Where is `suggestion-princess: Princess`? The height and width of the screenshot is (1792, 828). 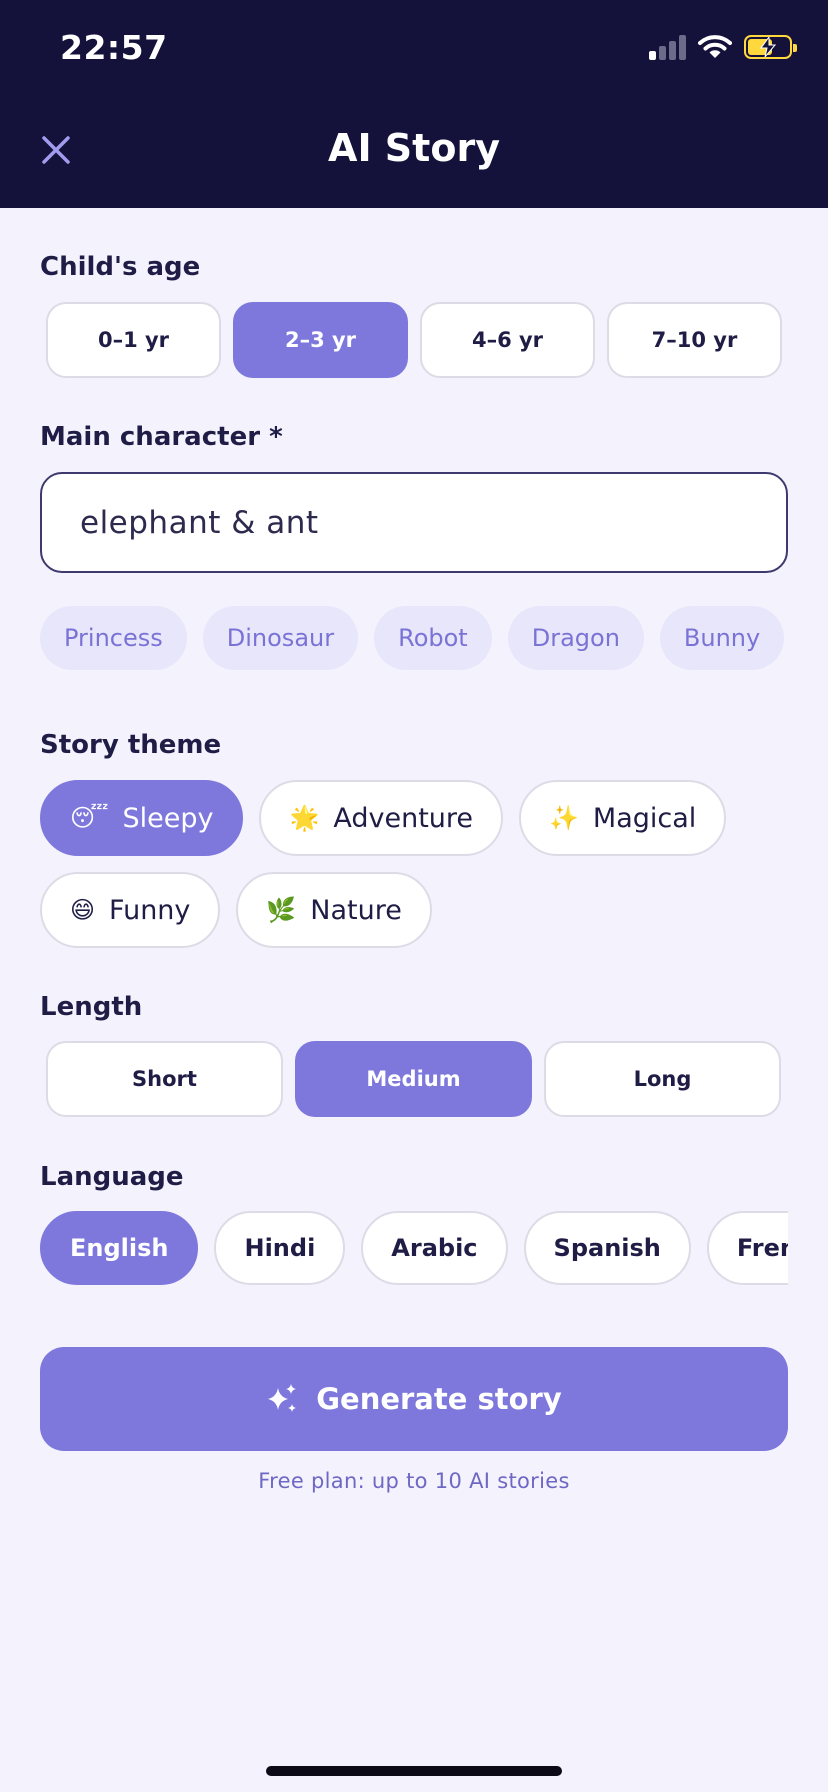 suggestion-princess: Princess is located at coordinates (113, 638).